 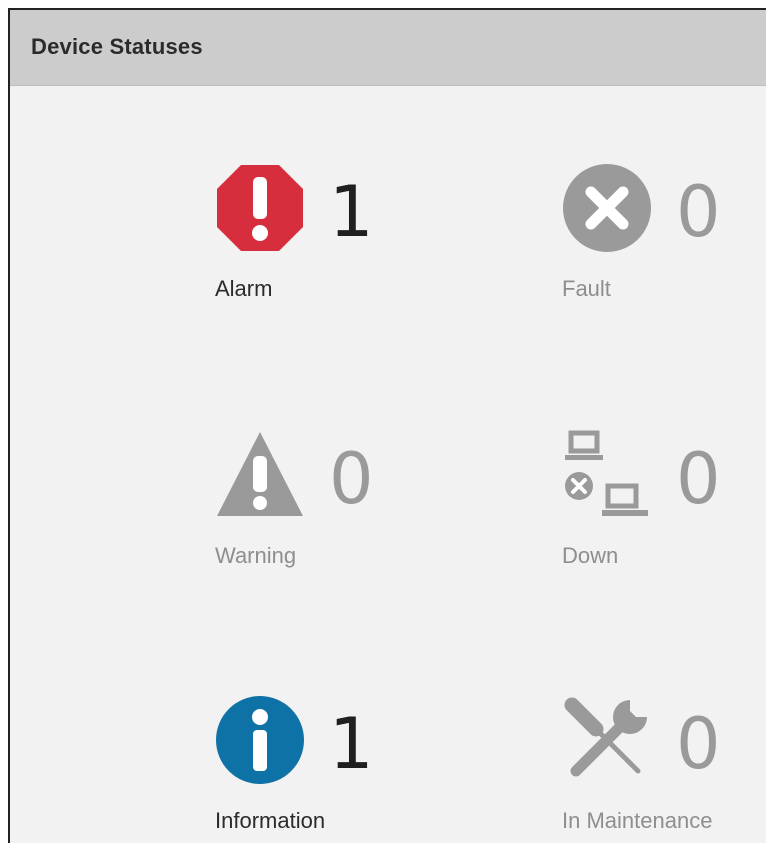 I want to click on status-tile-warning: 0 Warning, so click(x=315, y=520).